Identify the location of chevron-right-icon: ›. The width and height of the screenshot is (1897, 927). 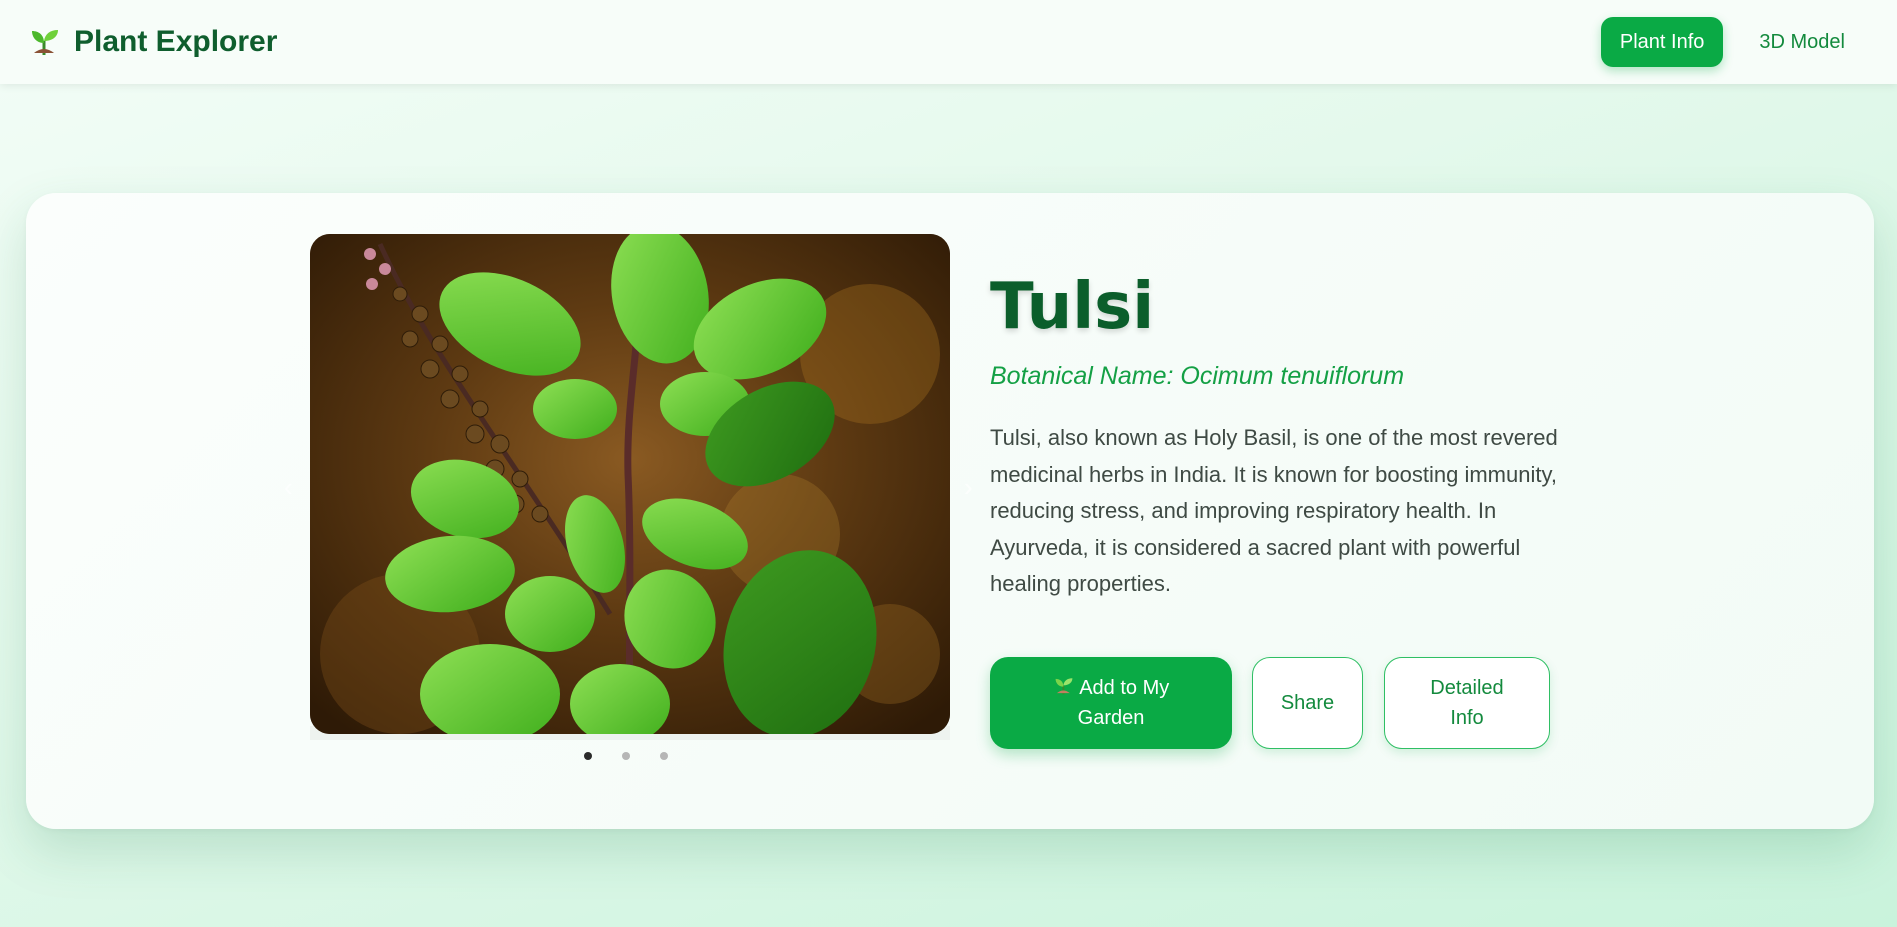
(968, 487).